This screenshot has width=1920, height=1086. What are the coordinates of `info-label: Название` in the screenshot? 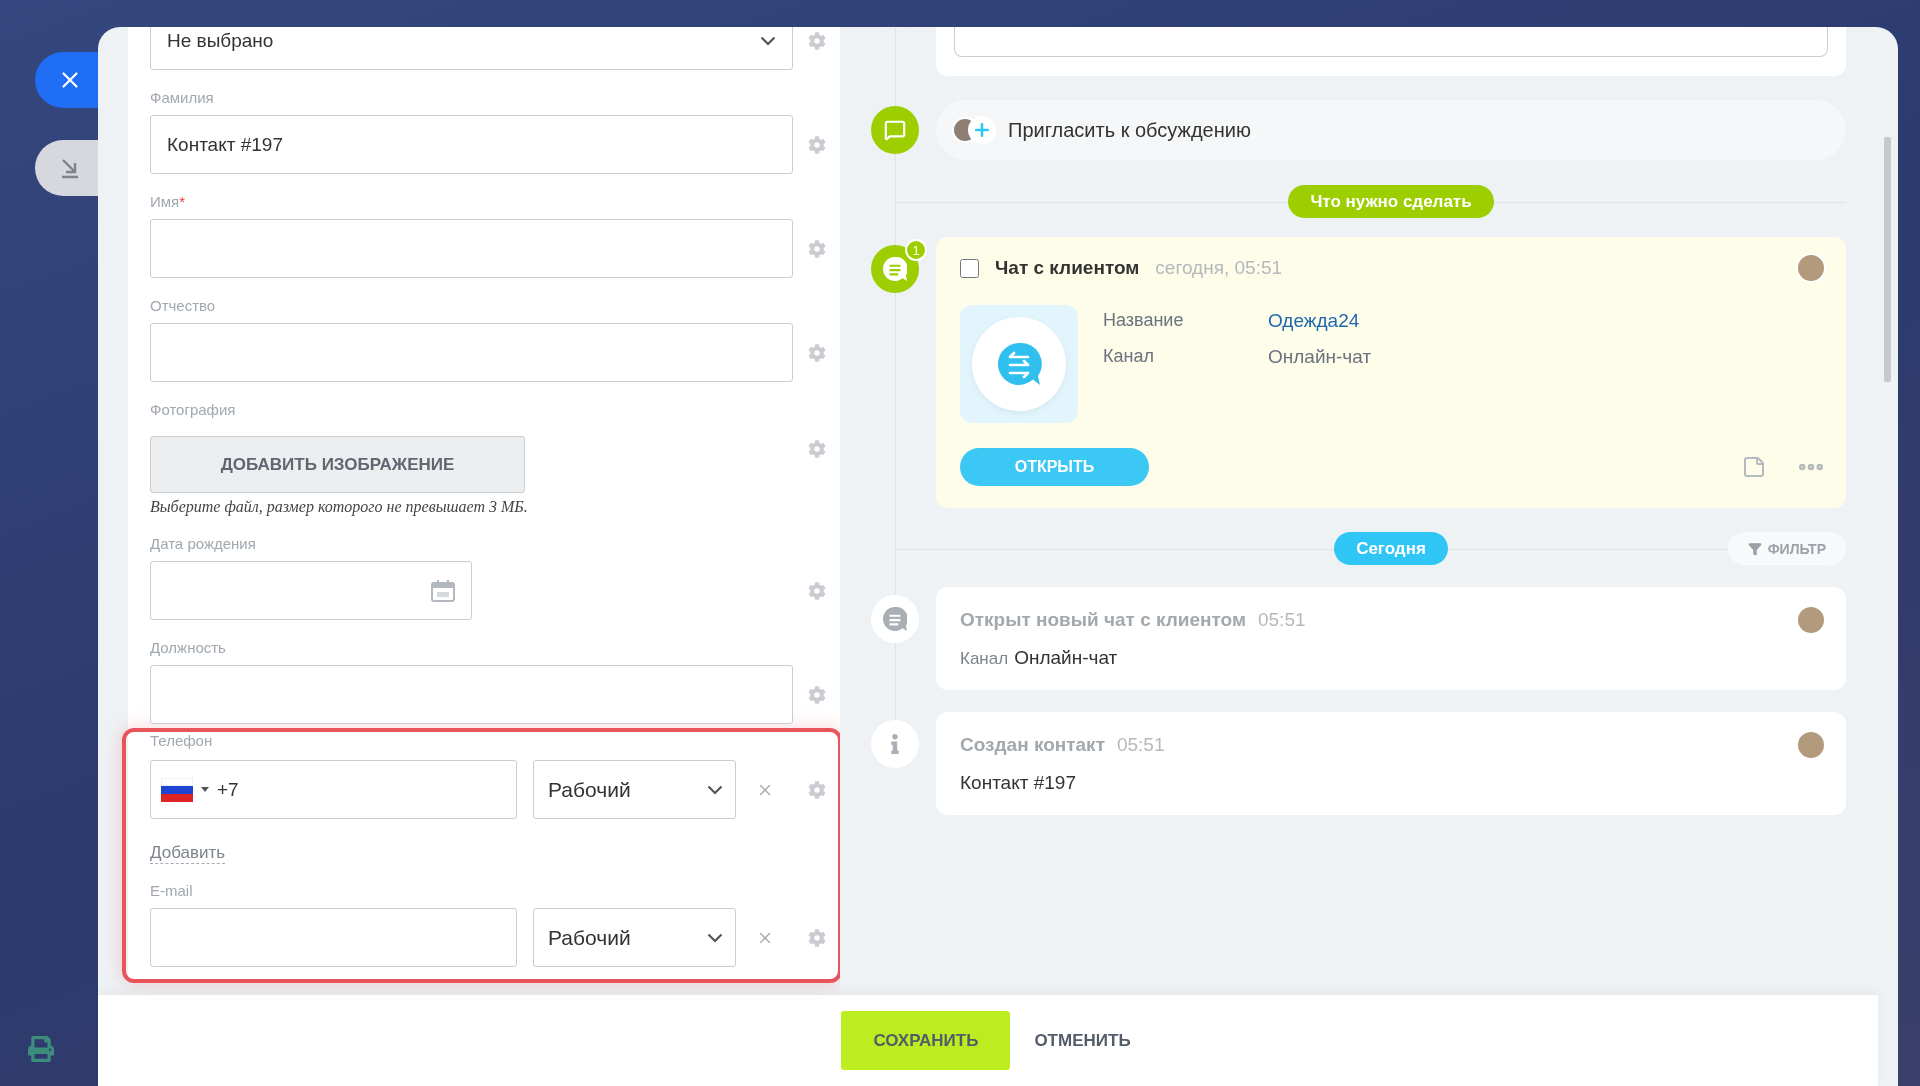 It's located at (1144, 321).